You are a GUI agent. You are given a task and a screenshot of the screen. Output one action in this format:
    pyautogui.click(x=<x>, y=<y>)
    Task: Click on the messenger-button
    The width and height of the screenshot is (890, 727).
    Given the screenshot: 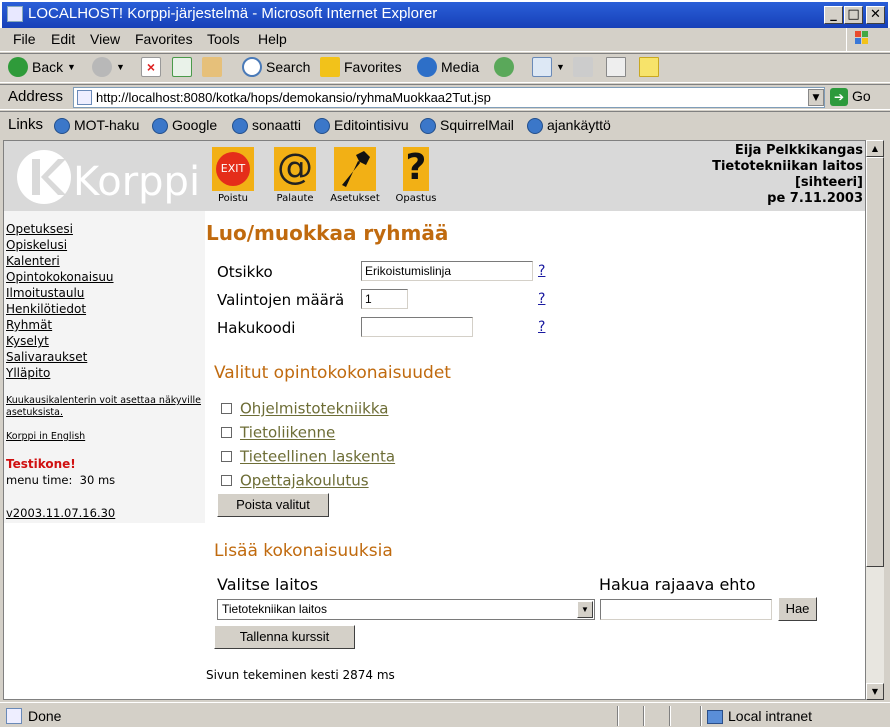 What is the action you would take?
    pyautogui.click(x=651, y=69)
    